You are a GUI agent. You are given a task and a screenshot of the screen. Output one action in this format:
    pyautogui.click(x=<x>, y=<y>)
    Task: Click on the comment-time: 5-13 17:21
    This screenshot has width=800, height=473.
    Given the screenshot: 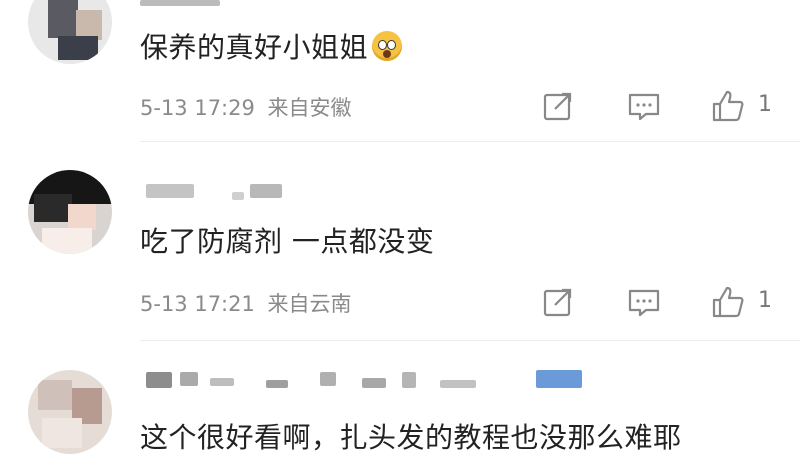 What is the action you would take?
    pyautogui.click(x=197, y=304)
    